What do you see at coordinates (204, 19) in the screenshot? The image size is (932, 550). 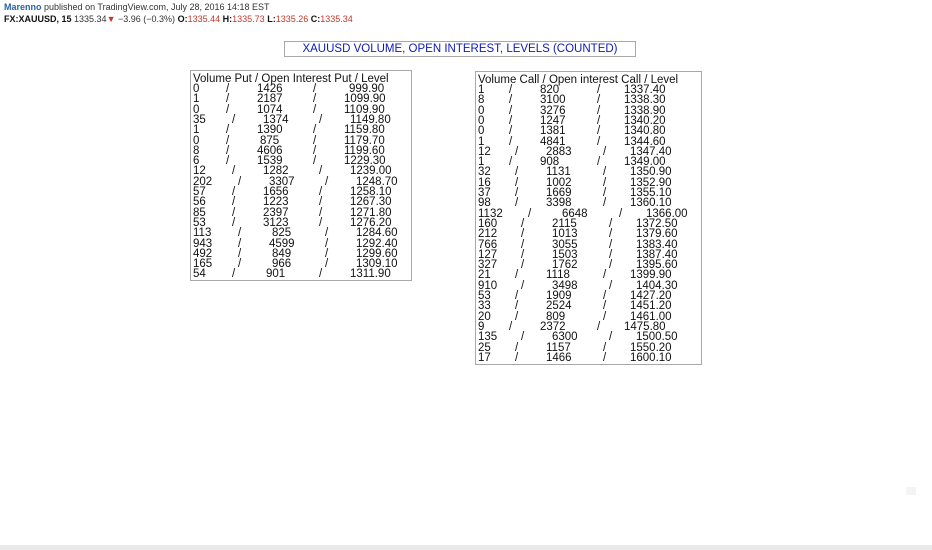 I see `open-value: 1335.44` at bounding box center [204, 19].